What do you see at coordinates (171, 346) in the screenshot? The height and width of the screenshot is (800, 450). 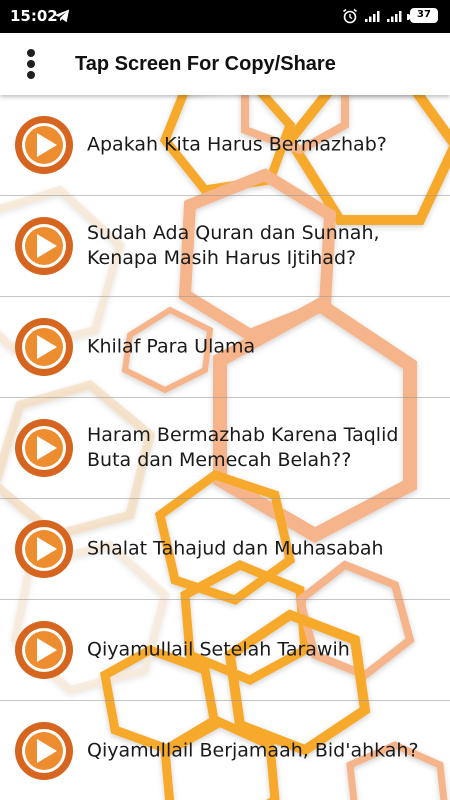 I see `list-item-title: Khilaf Para Ulama` at bounding box center [171, 346].